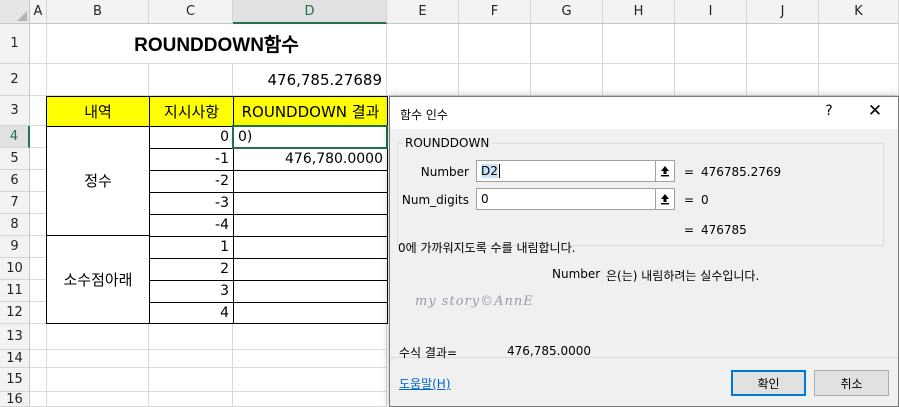 Image resolution: width=899 pixels, height=407 pixels. I want to click on help-link: 도움말(H), so click(425, 383).